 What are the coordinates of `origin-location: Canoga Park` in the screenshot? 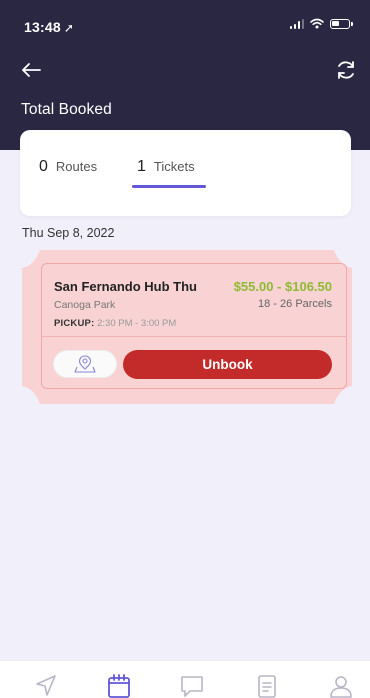 It's located at (85, 305).